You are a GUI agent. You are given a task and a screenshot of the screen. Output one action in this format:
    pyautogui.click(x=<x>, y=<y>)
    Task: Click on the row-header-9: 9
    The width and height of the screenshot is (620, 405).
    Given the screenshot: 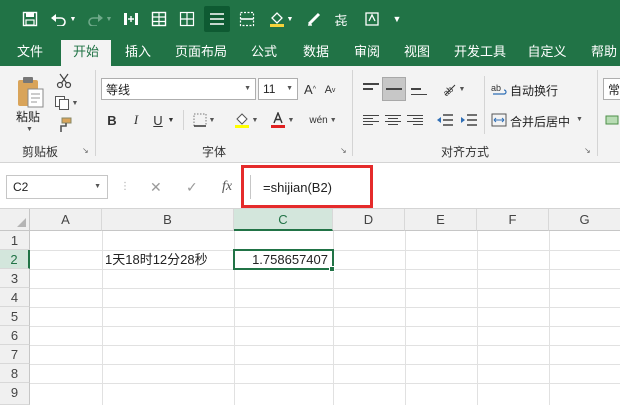 What is the action you would take?
    pyautogui.click(x=15, y=394)
    